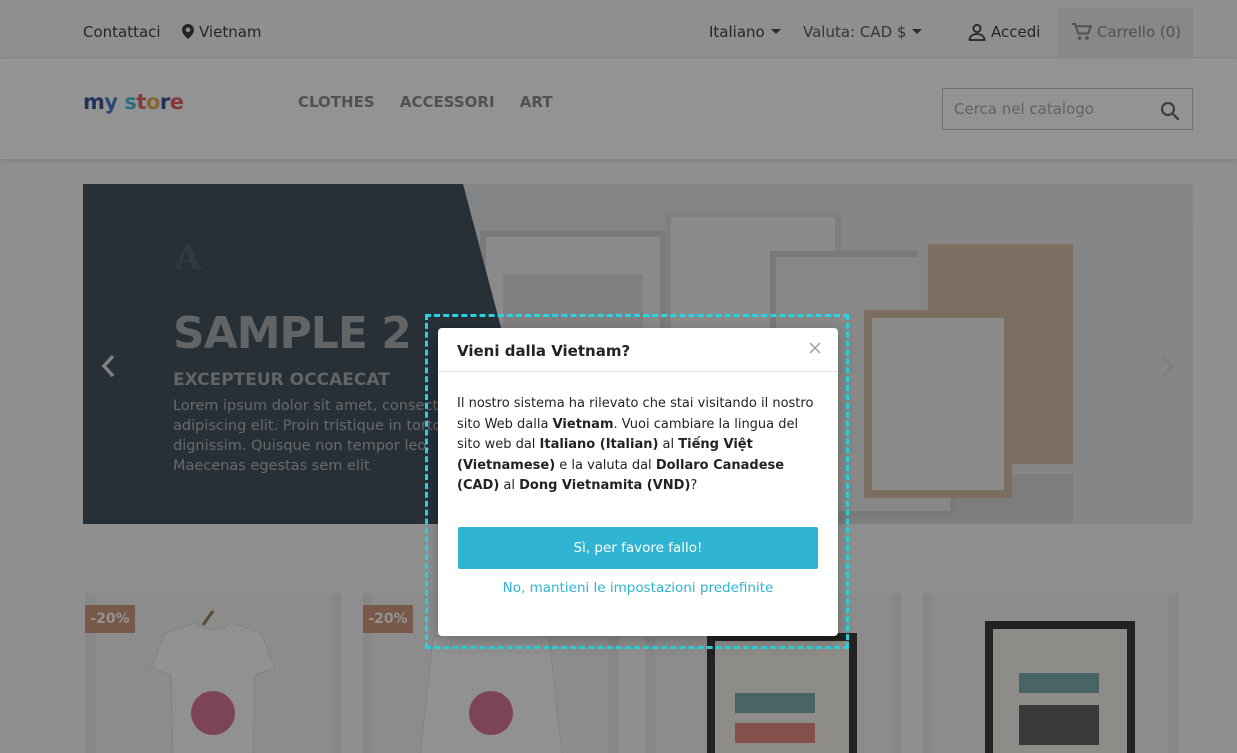  Describe the element at coordinates (605, 465) in the screenshot. I see `message-text: e la valuta dal` at that location.